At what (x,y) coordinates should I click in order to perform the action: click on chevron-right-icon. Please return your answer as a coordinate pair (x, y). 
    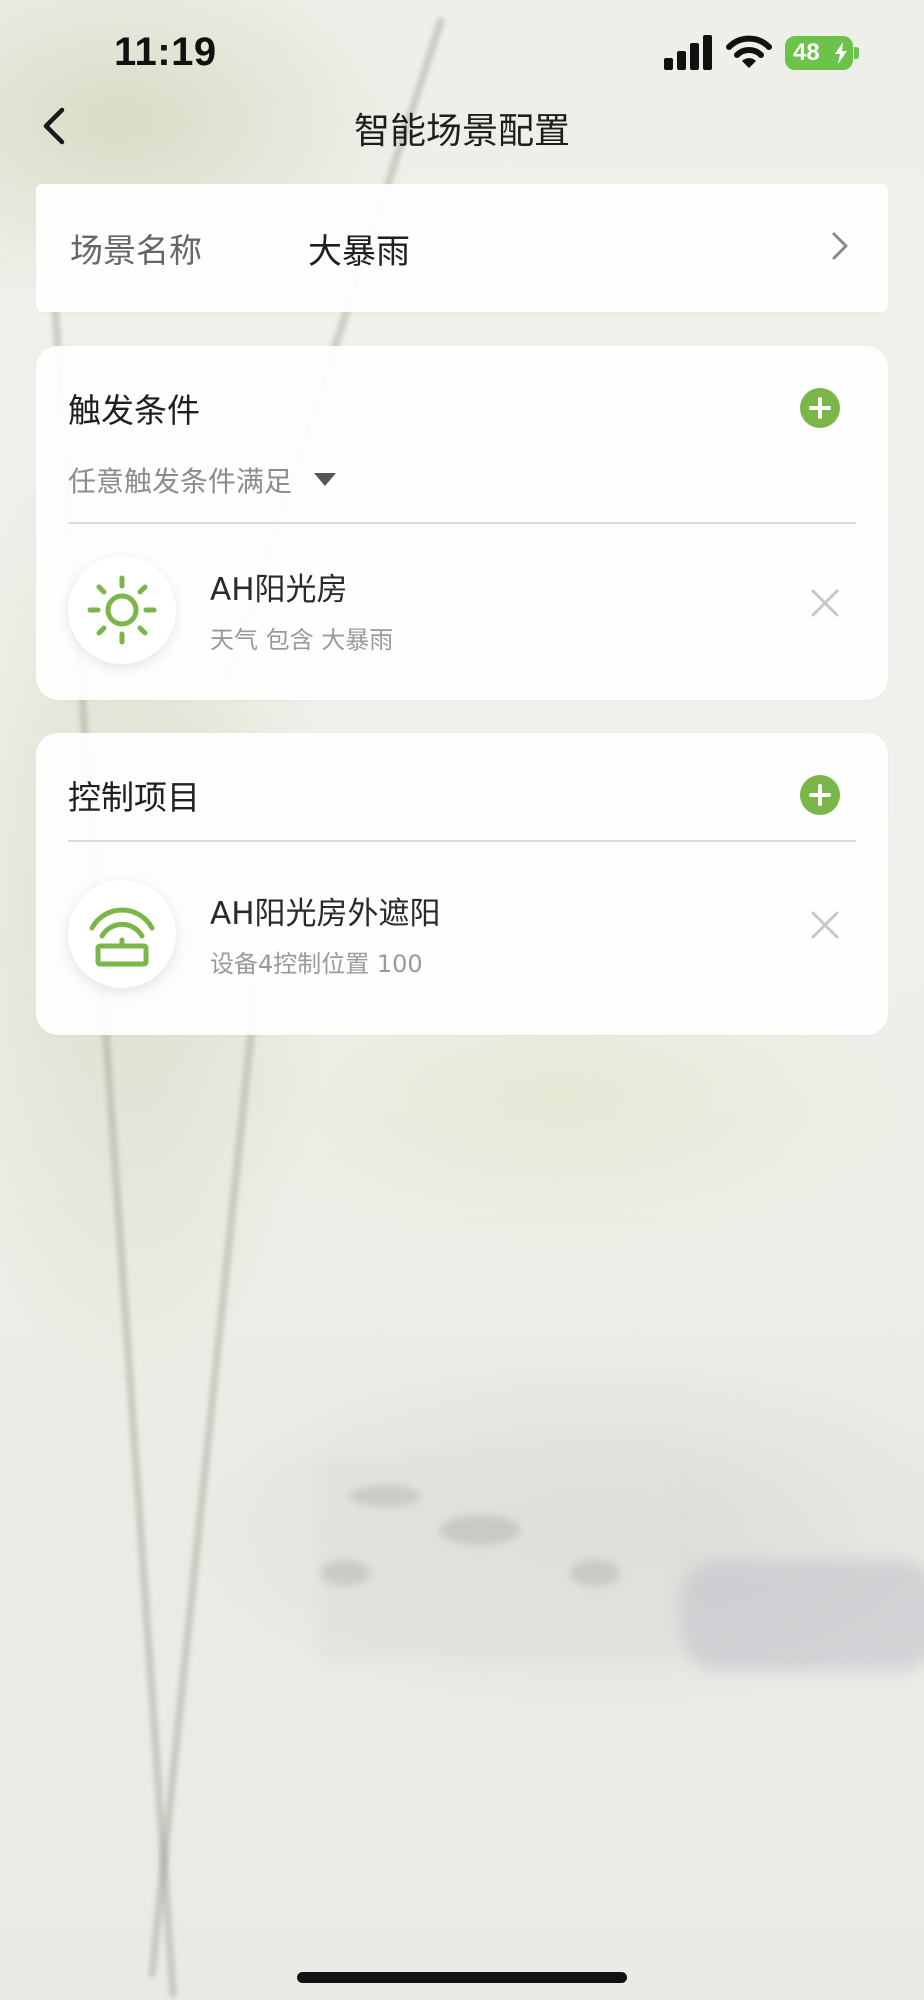
    Looking at the image, I should click on (840, 246).